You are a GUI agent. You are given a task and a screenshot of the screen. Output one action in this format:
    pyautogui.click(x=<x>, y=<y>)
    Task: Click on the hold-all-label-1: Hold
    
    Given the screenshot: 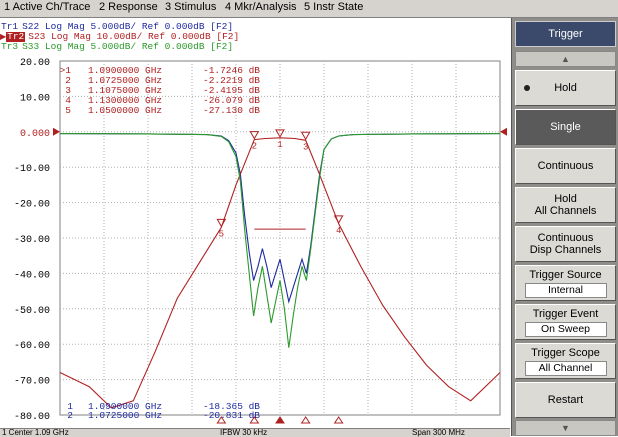 What is the action you would take?
    pyautogui.click(x=565, y=199)
    